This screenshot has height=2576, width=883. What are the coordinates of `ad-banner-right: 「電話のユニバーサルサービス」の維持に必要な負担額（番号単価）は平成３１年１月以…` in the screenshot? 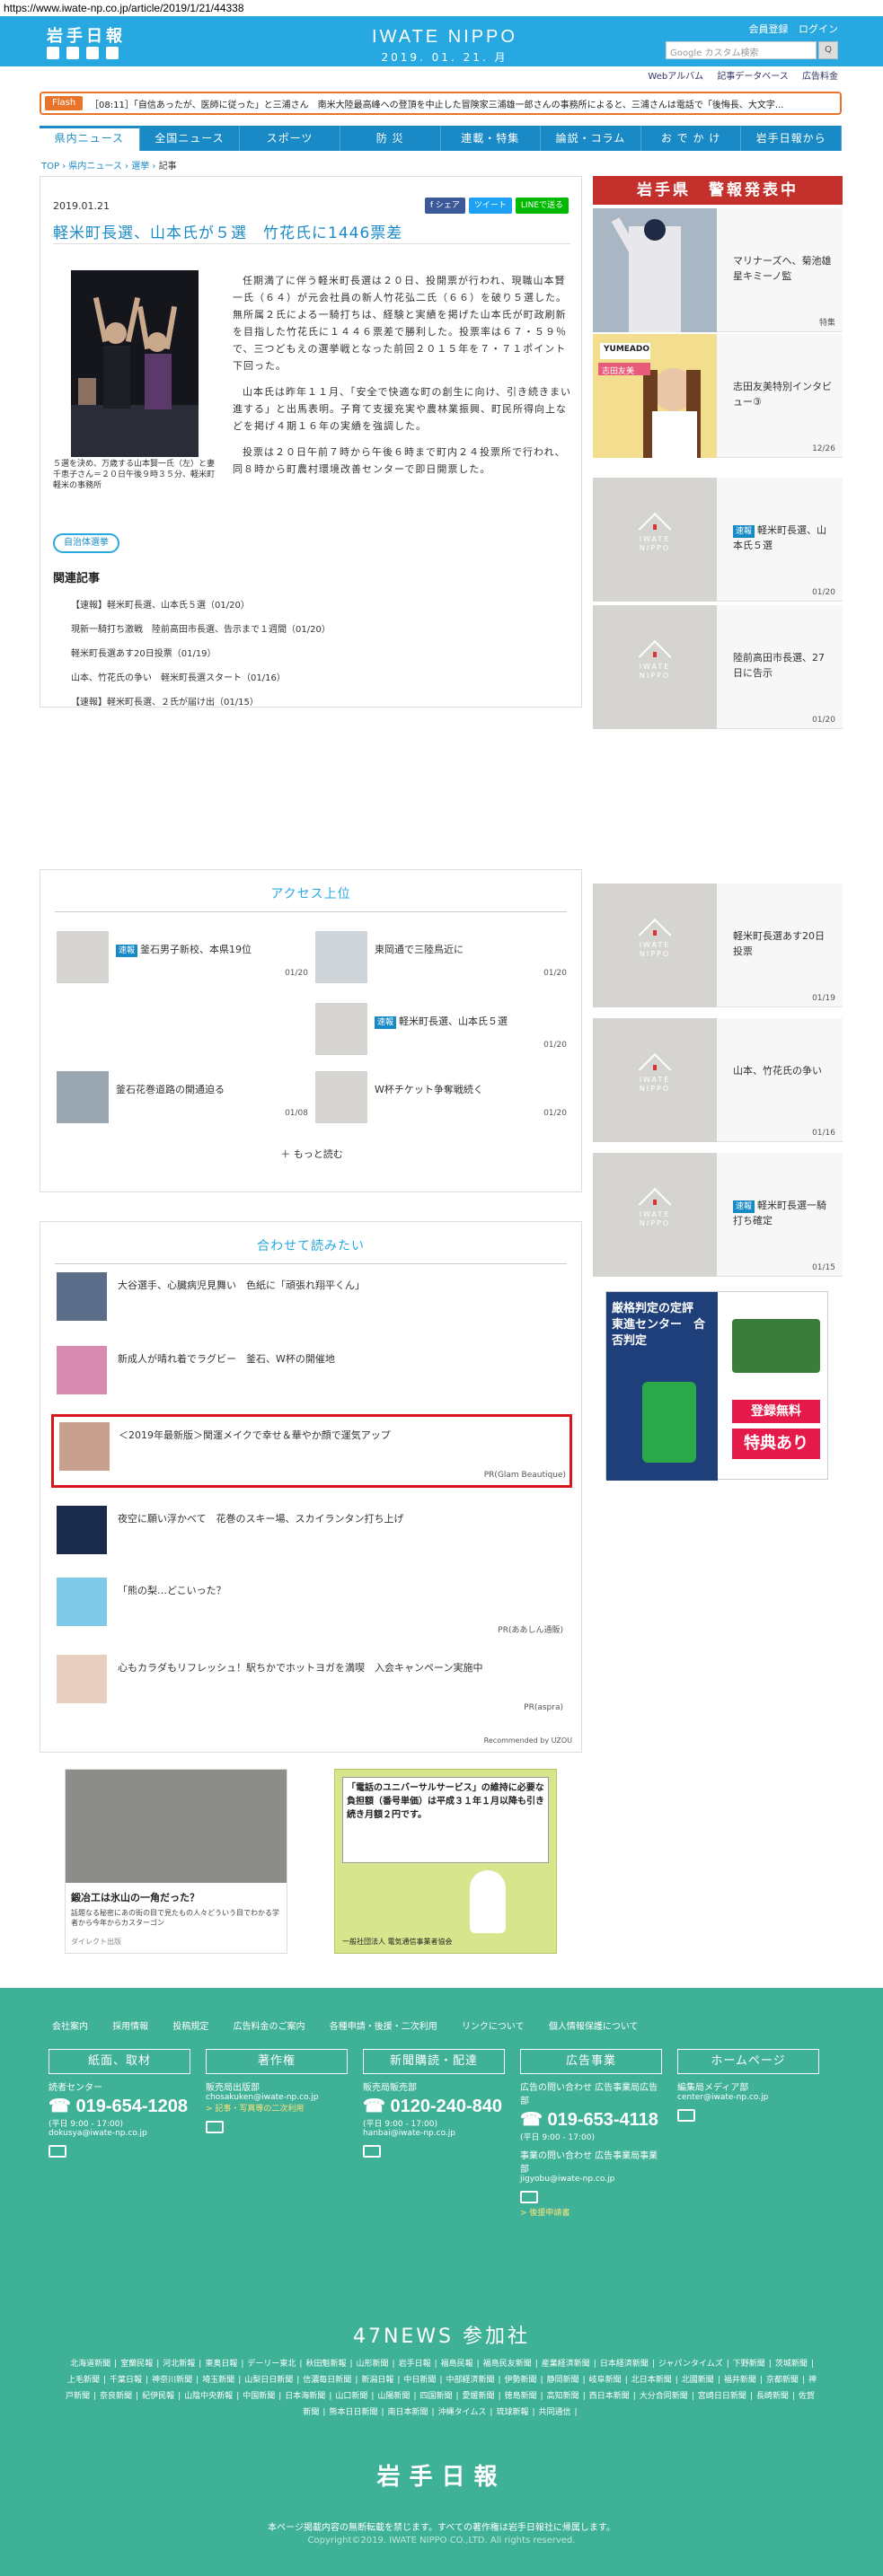 It's located at (445, 1861).